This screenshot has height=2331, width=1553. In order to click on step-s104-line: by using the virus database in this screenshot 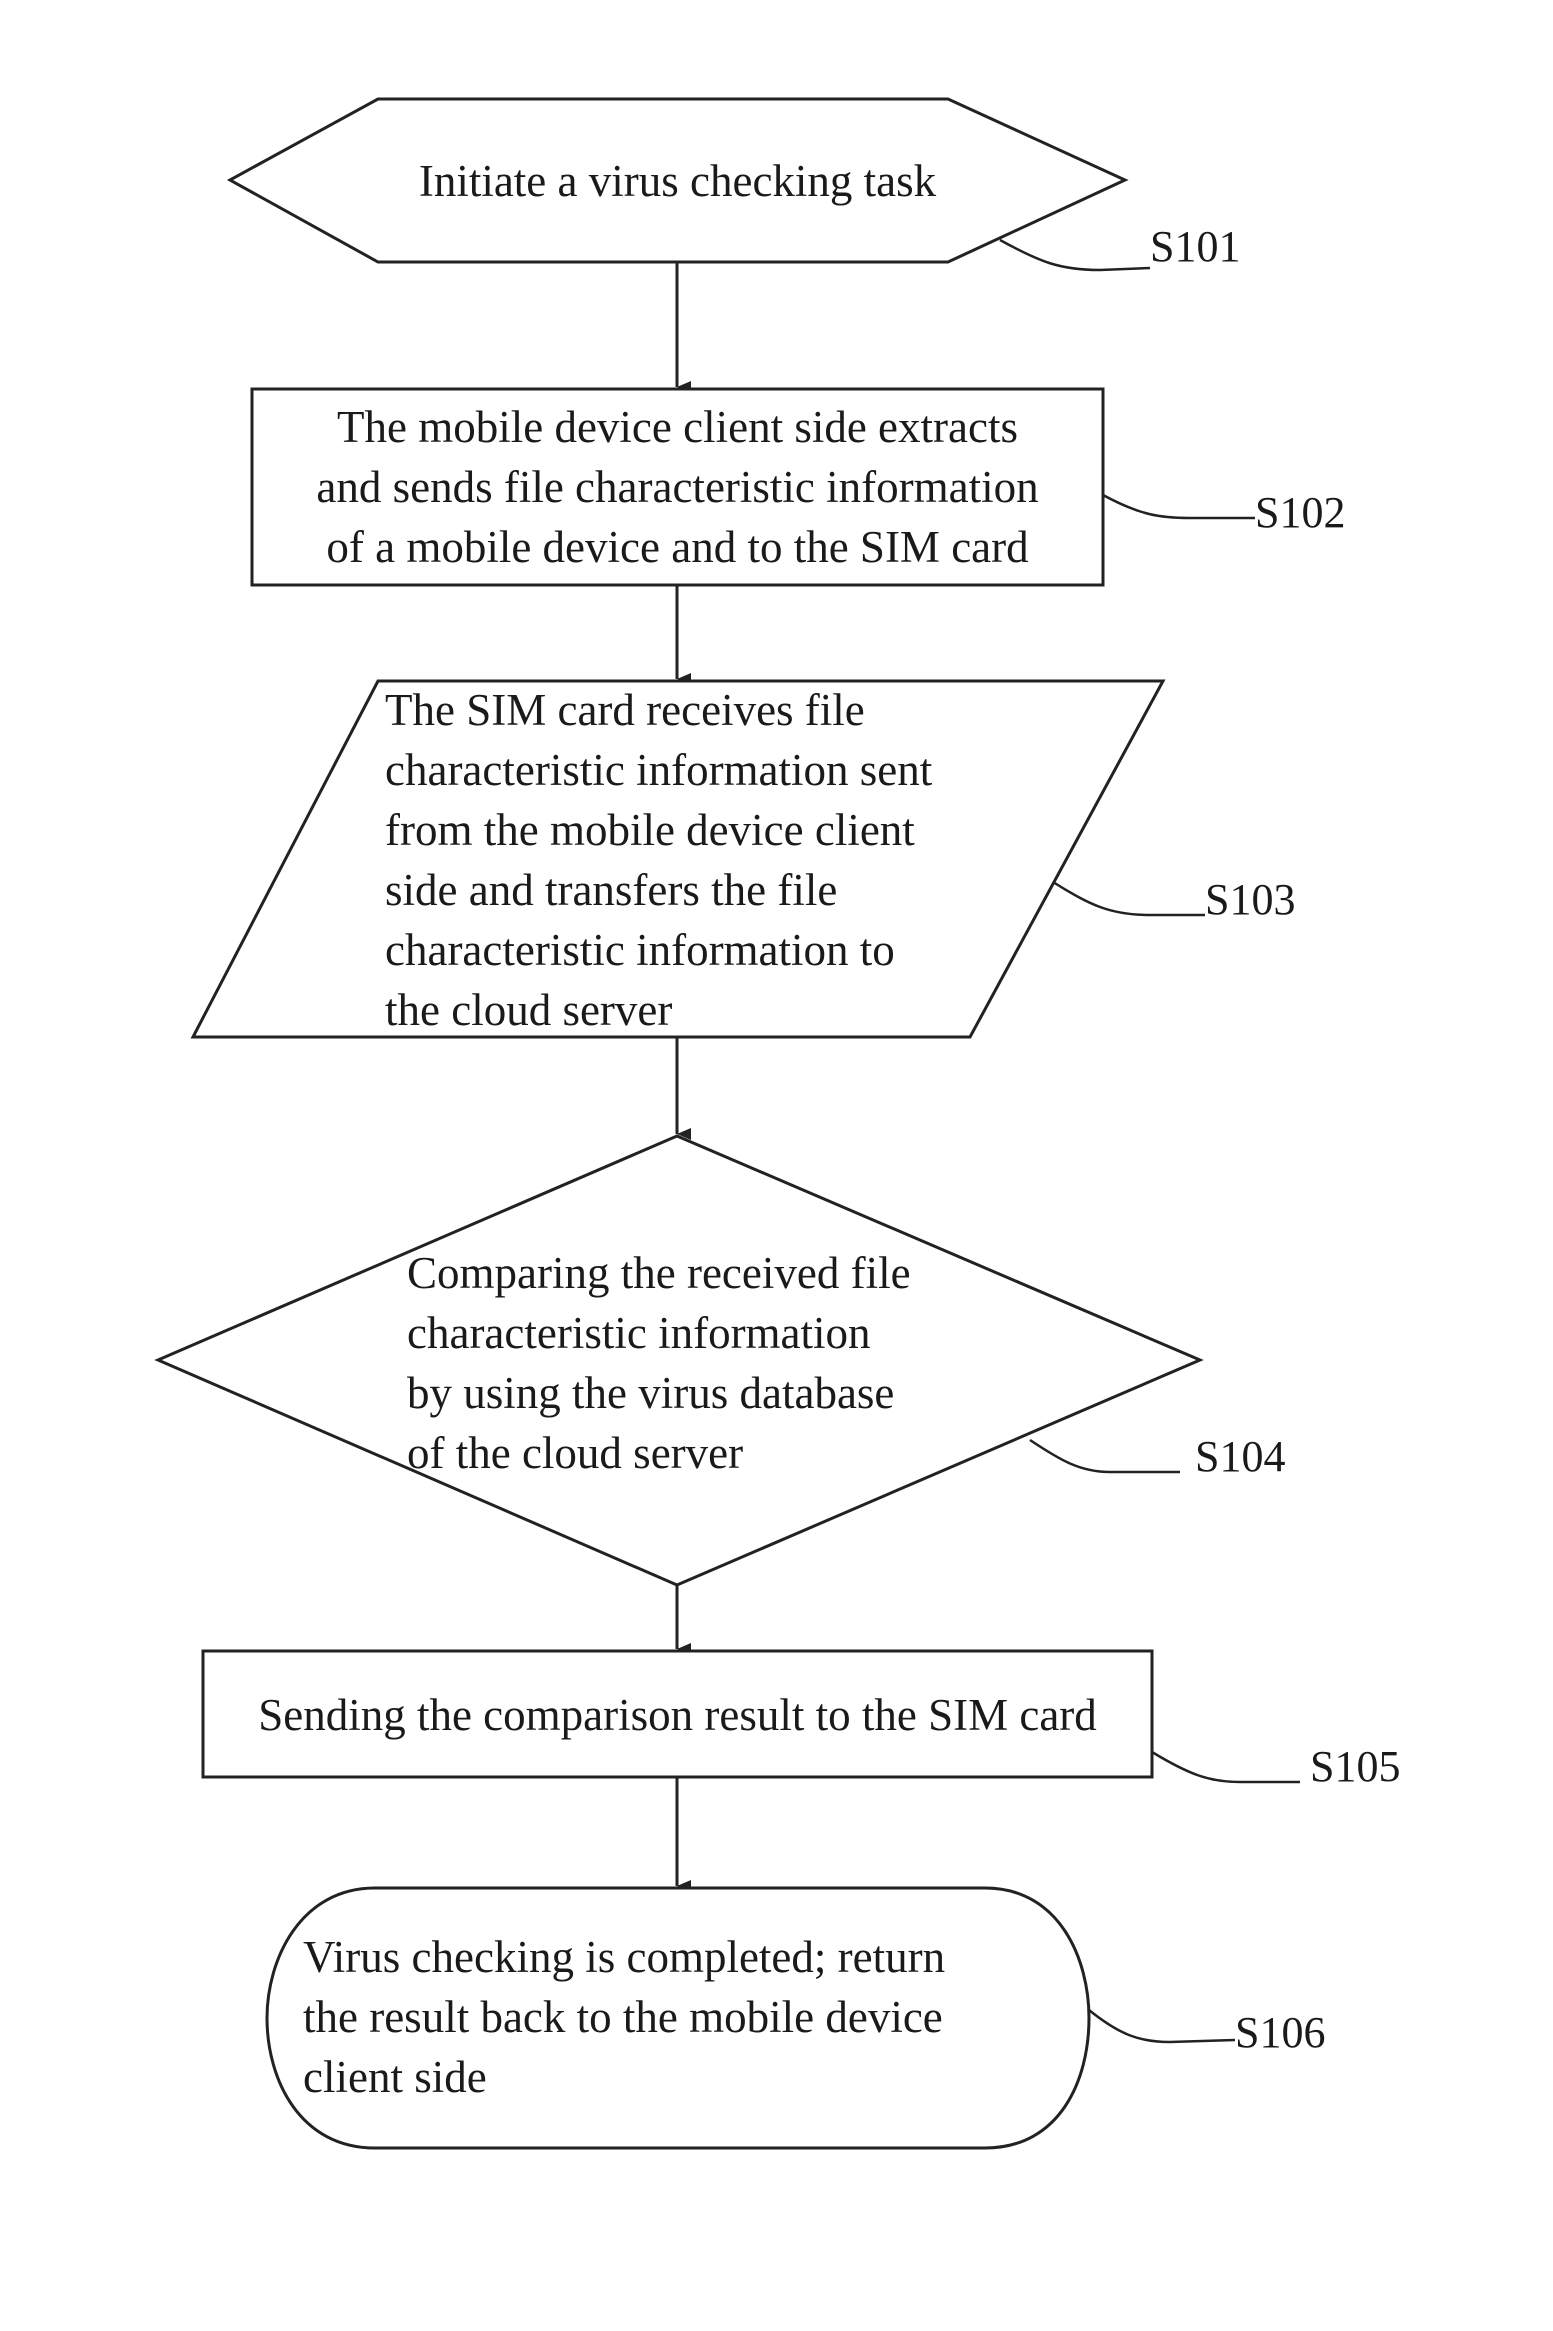, I will do `click(651, 1393)`.